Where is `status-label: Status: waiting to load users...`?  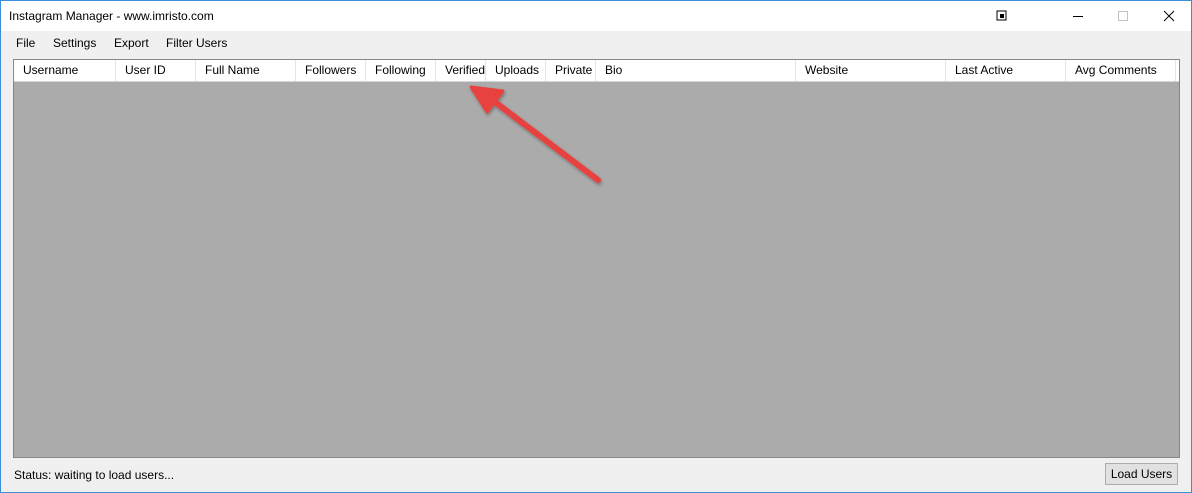
status-label: Status: waiting to load users... is located at coordinates (94, 475).